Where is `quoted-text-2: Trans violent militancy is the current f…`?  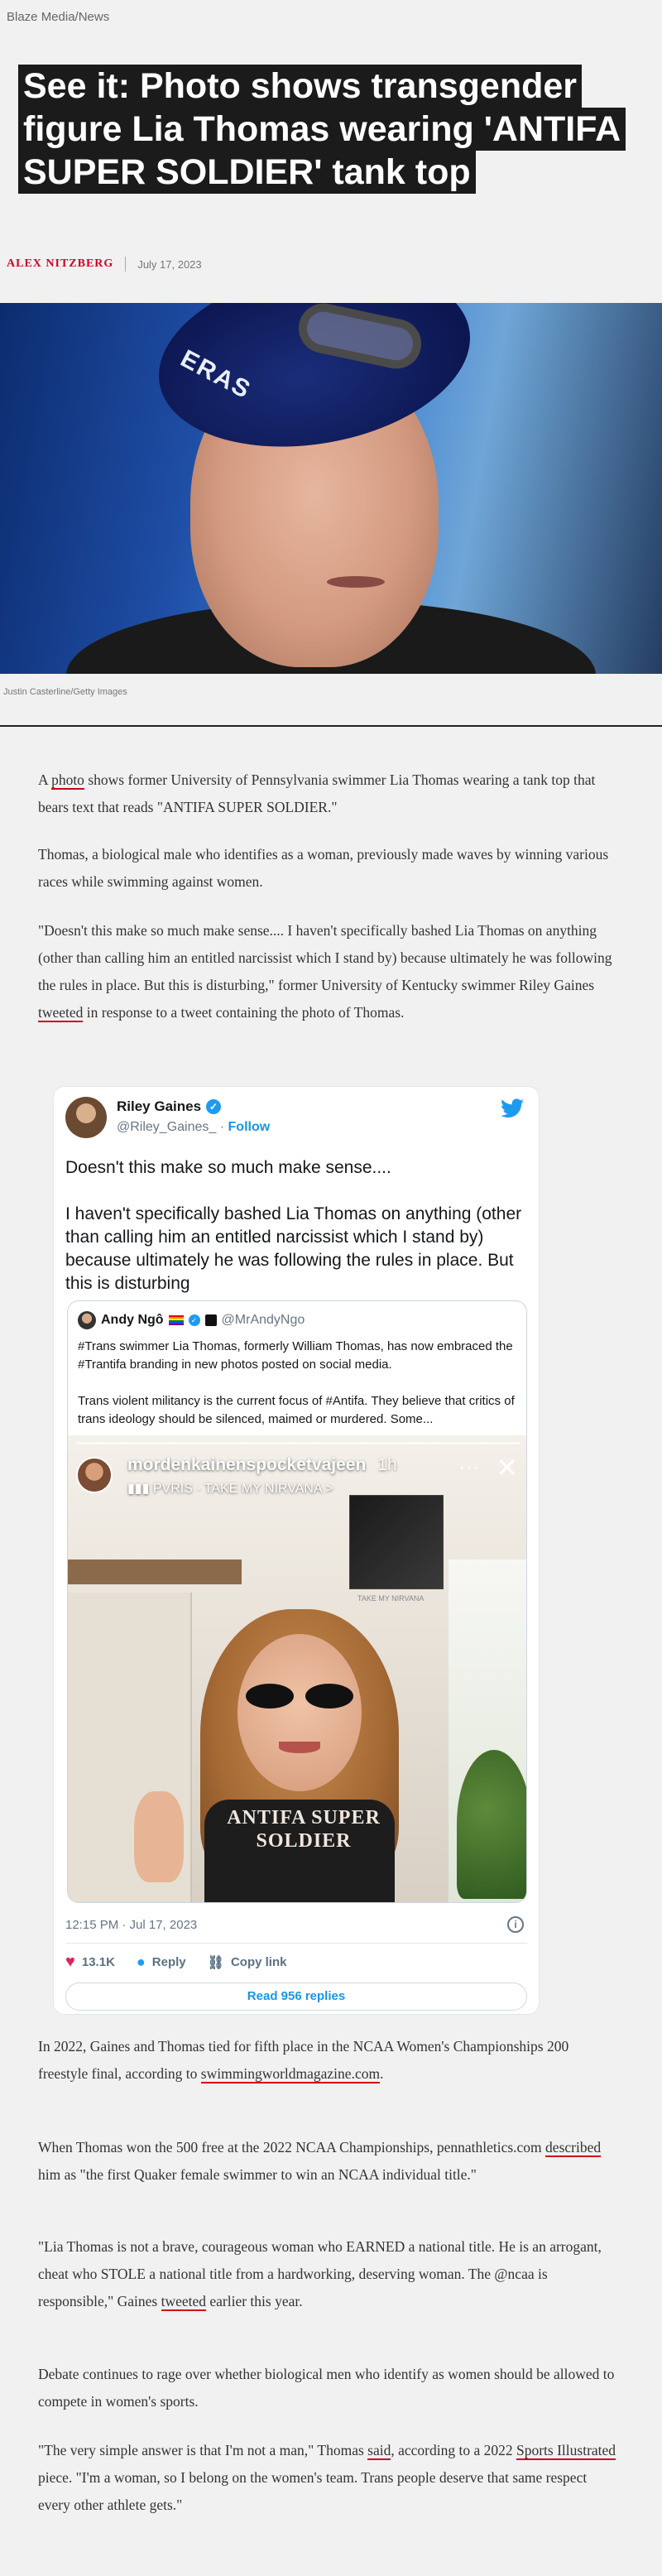
quoted-text-2: Trans violent militancy is the current f… is located at coordinates (296, 1410).